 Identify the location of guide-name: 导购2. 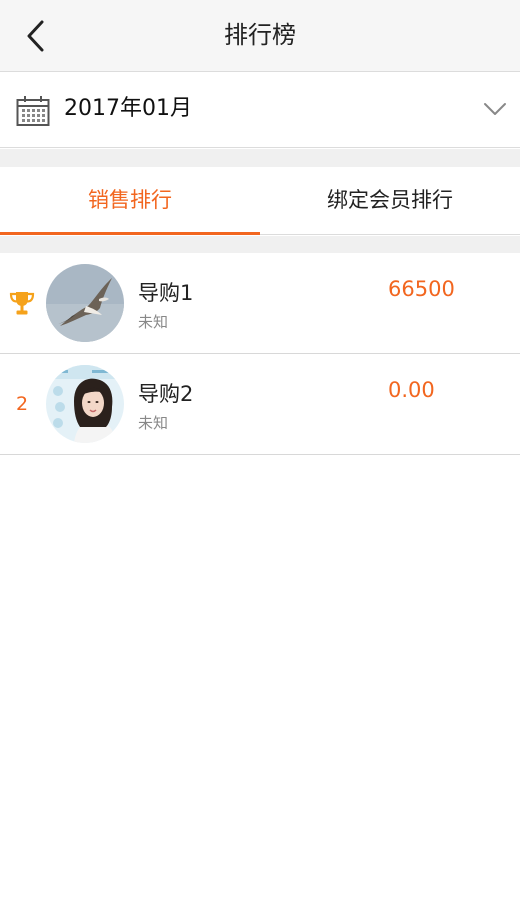
(166, 394).